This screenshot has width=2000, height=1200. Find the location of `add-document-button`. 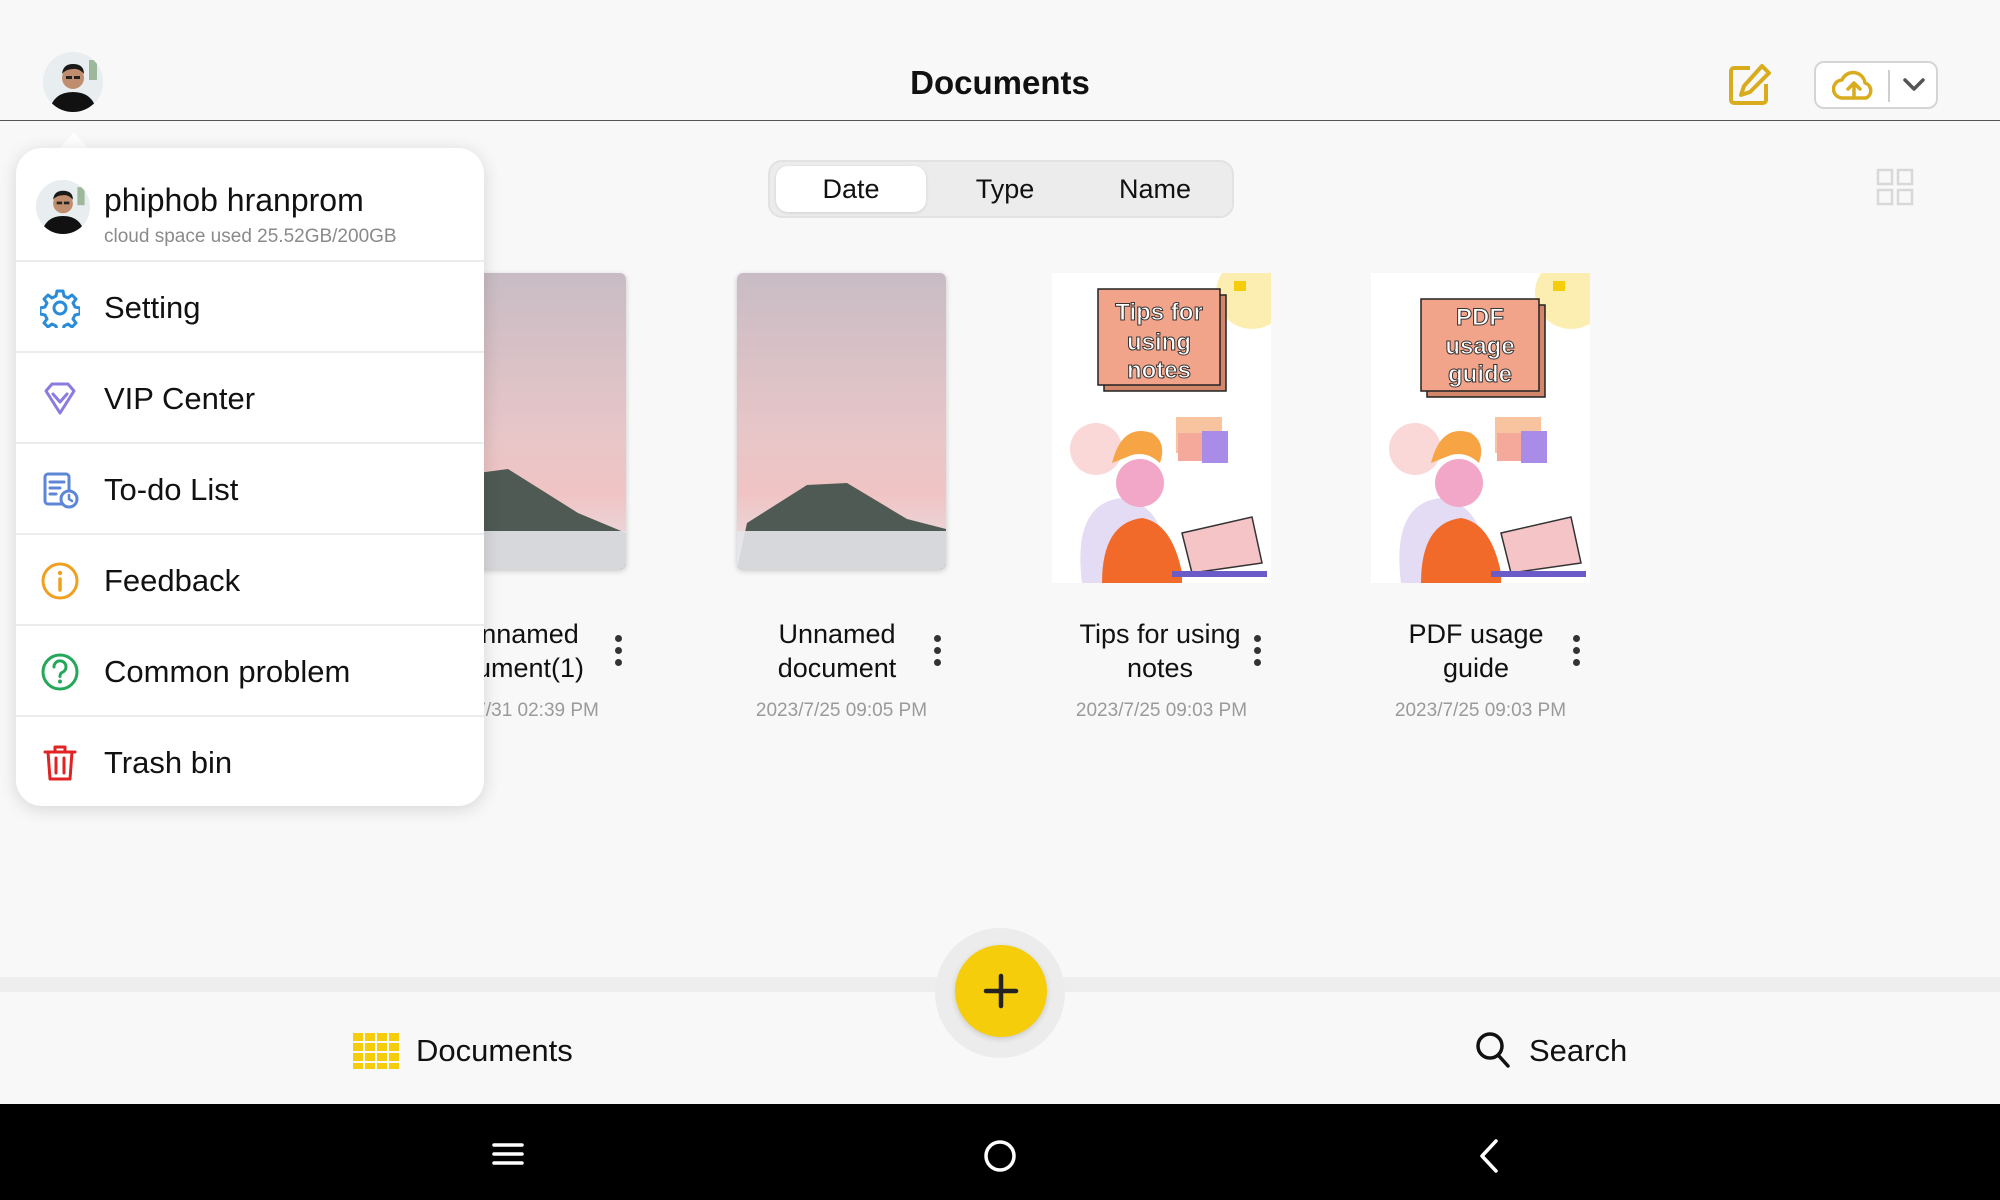

add-document-button is located at coordinates (1001, 991).